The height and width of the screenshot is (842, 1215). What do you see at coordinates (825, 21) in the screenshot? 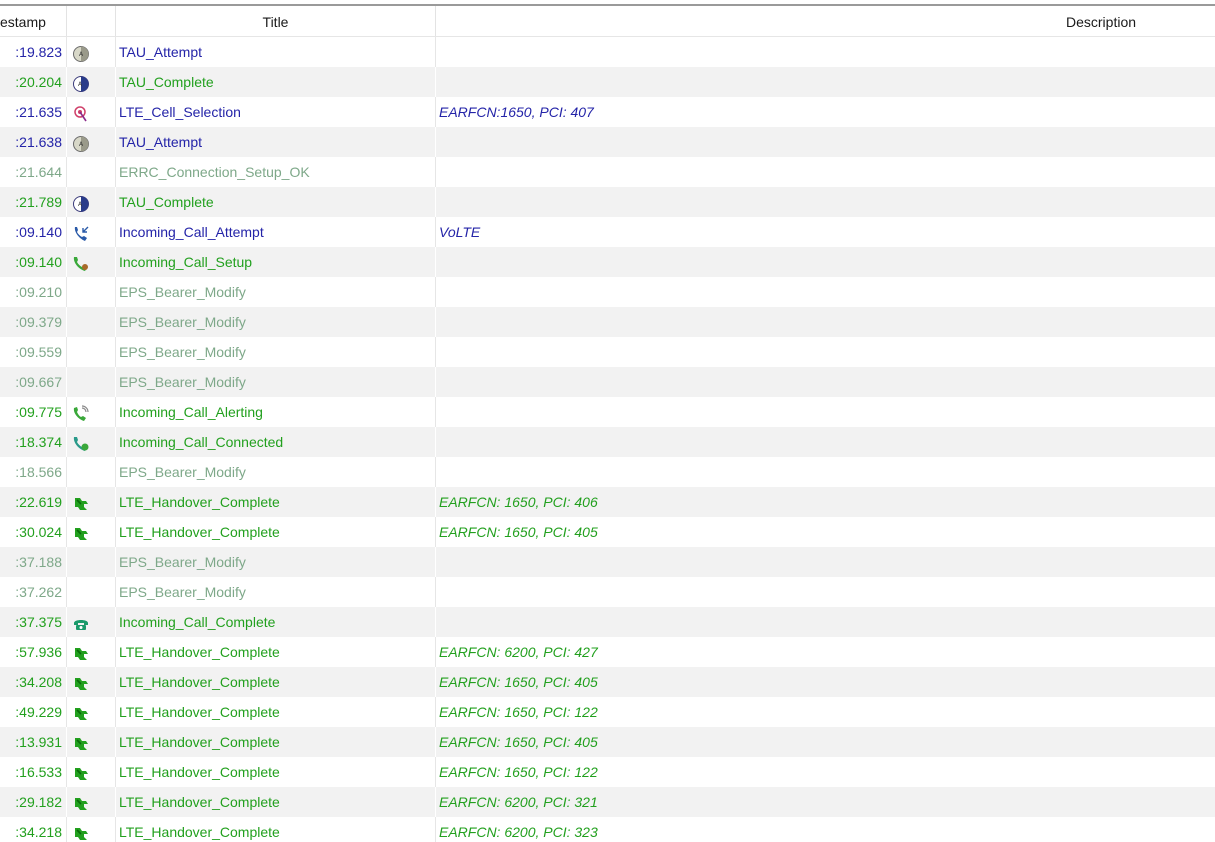
I see `column-header-description: Description` at bounding box center [825, 21].